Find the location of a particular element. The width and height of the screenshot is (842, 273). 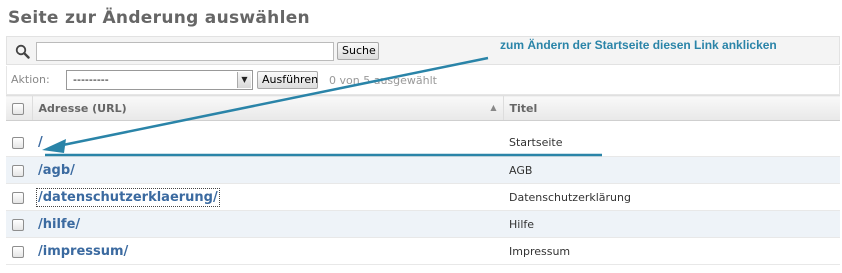

column-header-title-label: Titel is located at coordinates (523, 108).